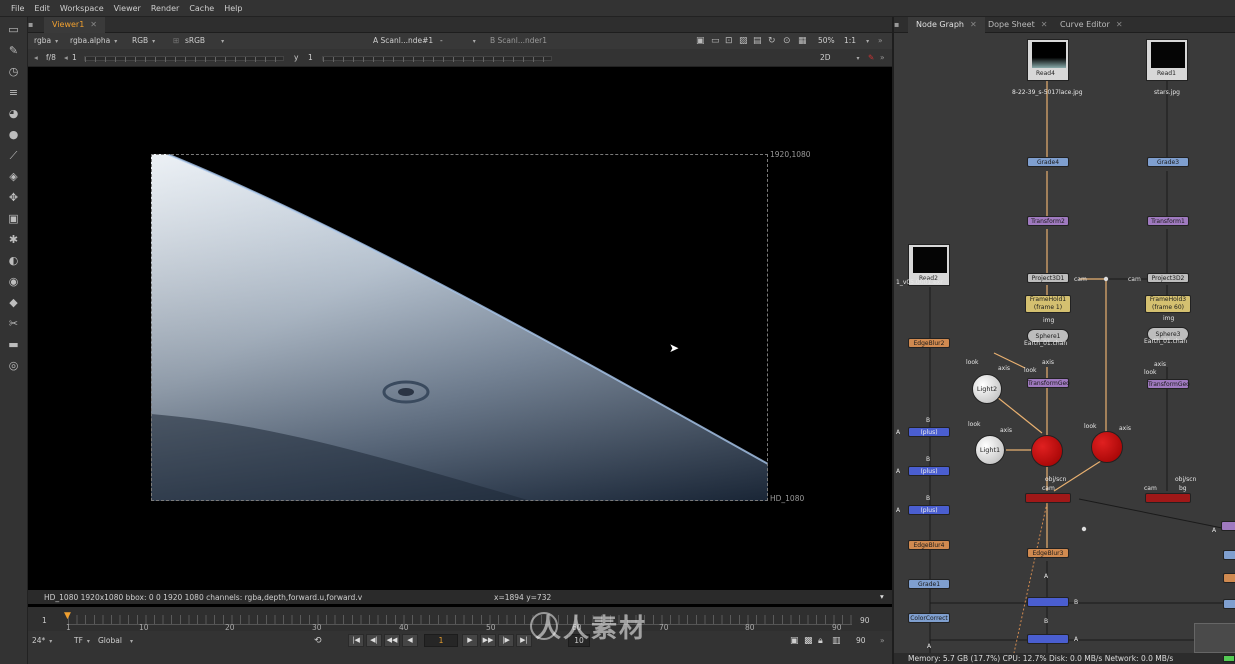 This screenshot has width=1235, height=664. I want to click on lock-icon: 🔒︎, so click(820, 641).